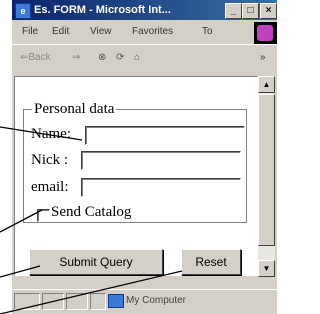  Describe the element at coordinates (144, 58) in the screenshot. I see `toolbar: ⇐Back ⇒ ⊗ ⟳ ⌂ »` at that location.